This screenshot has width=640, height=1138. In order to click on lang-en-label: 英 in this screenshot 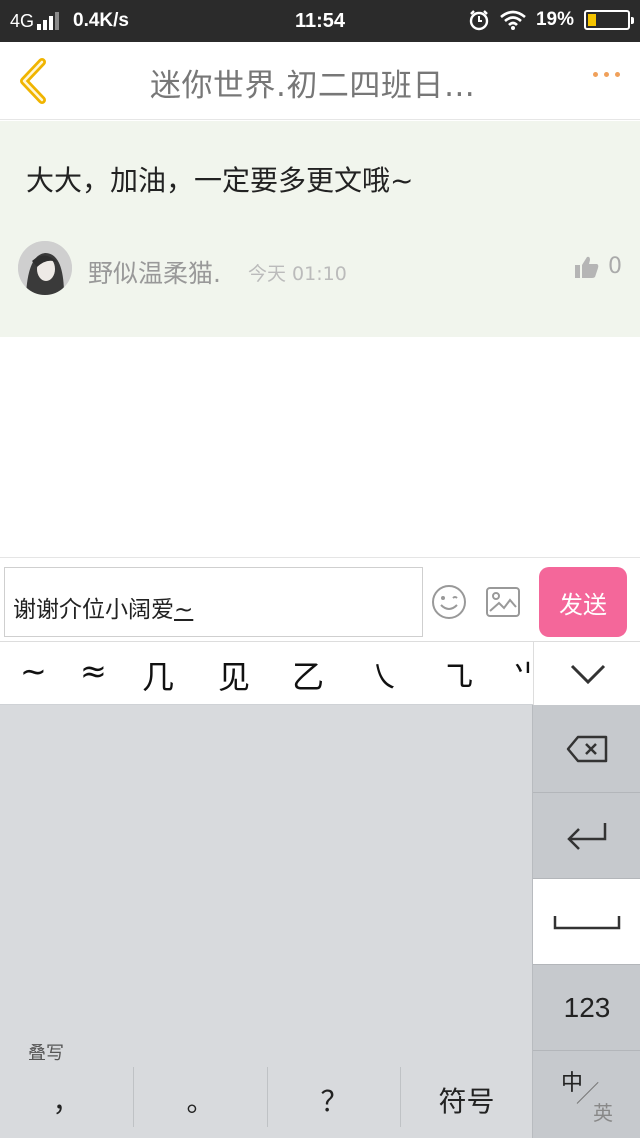, I will do `click(603, 1113)`.